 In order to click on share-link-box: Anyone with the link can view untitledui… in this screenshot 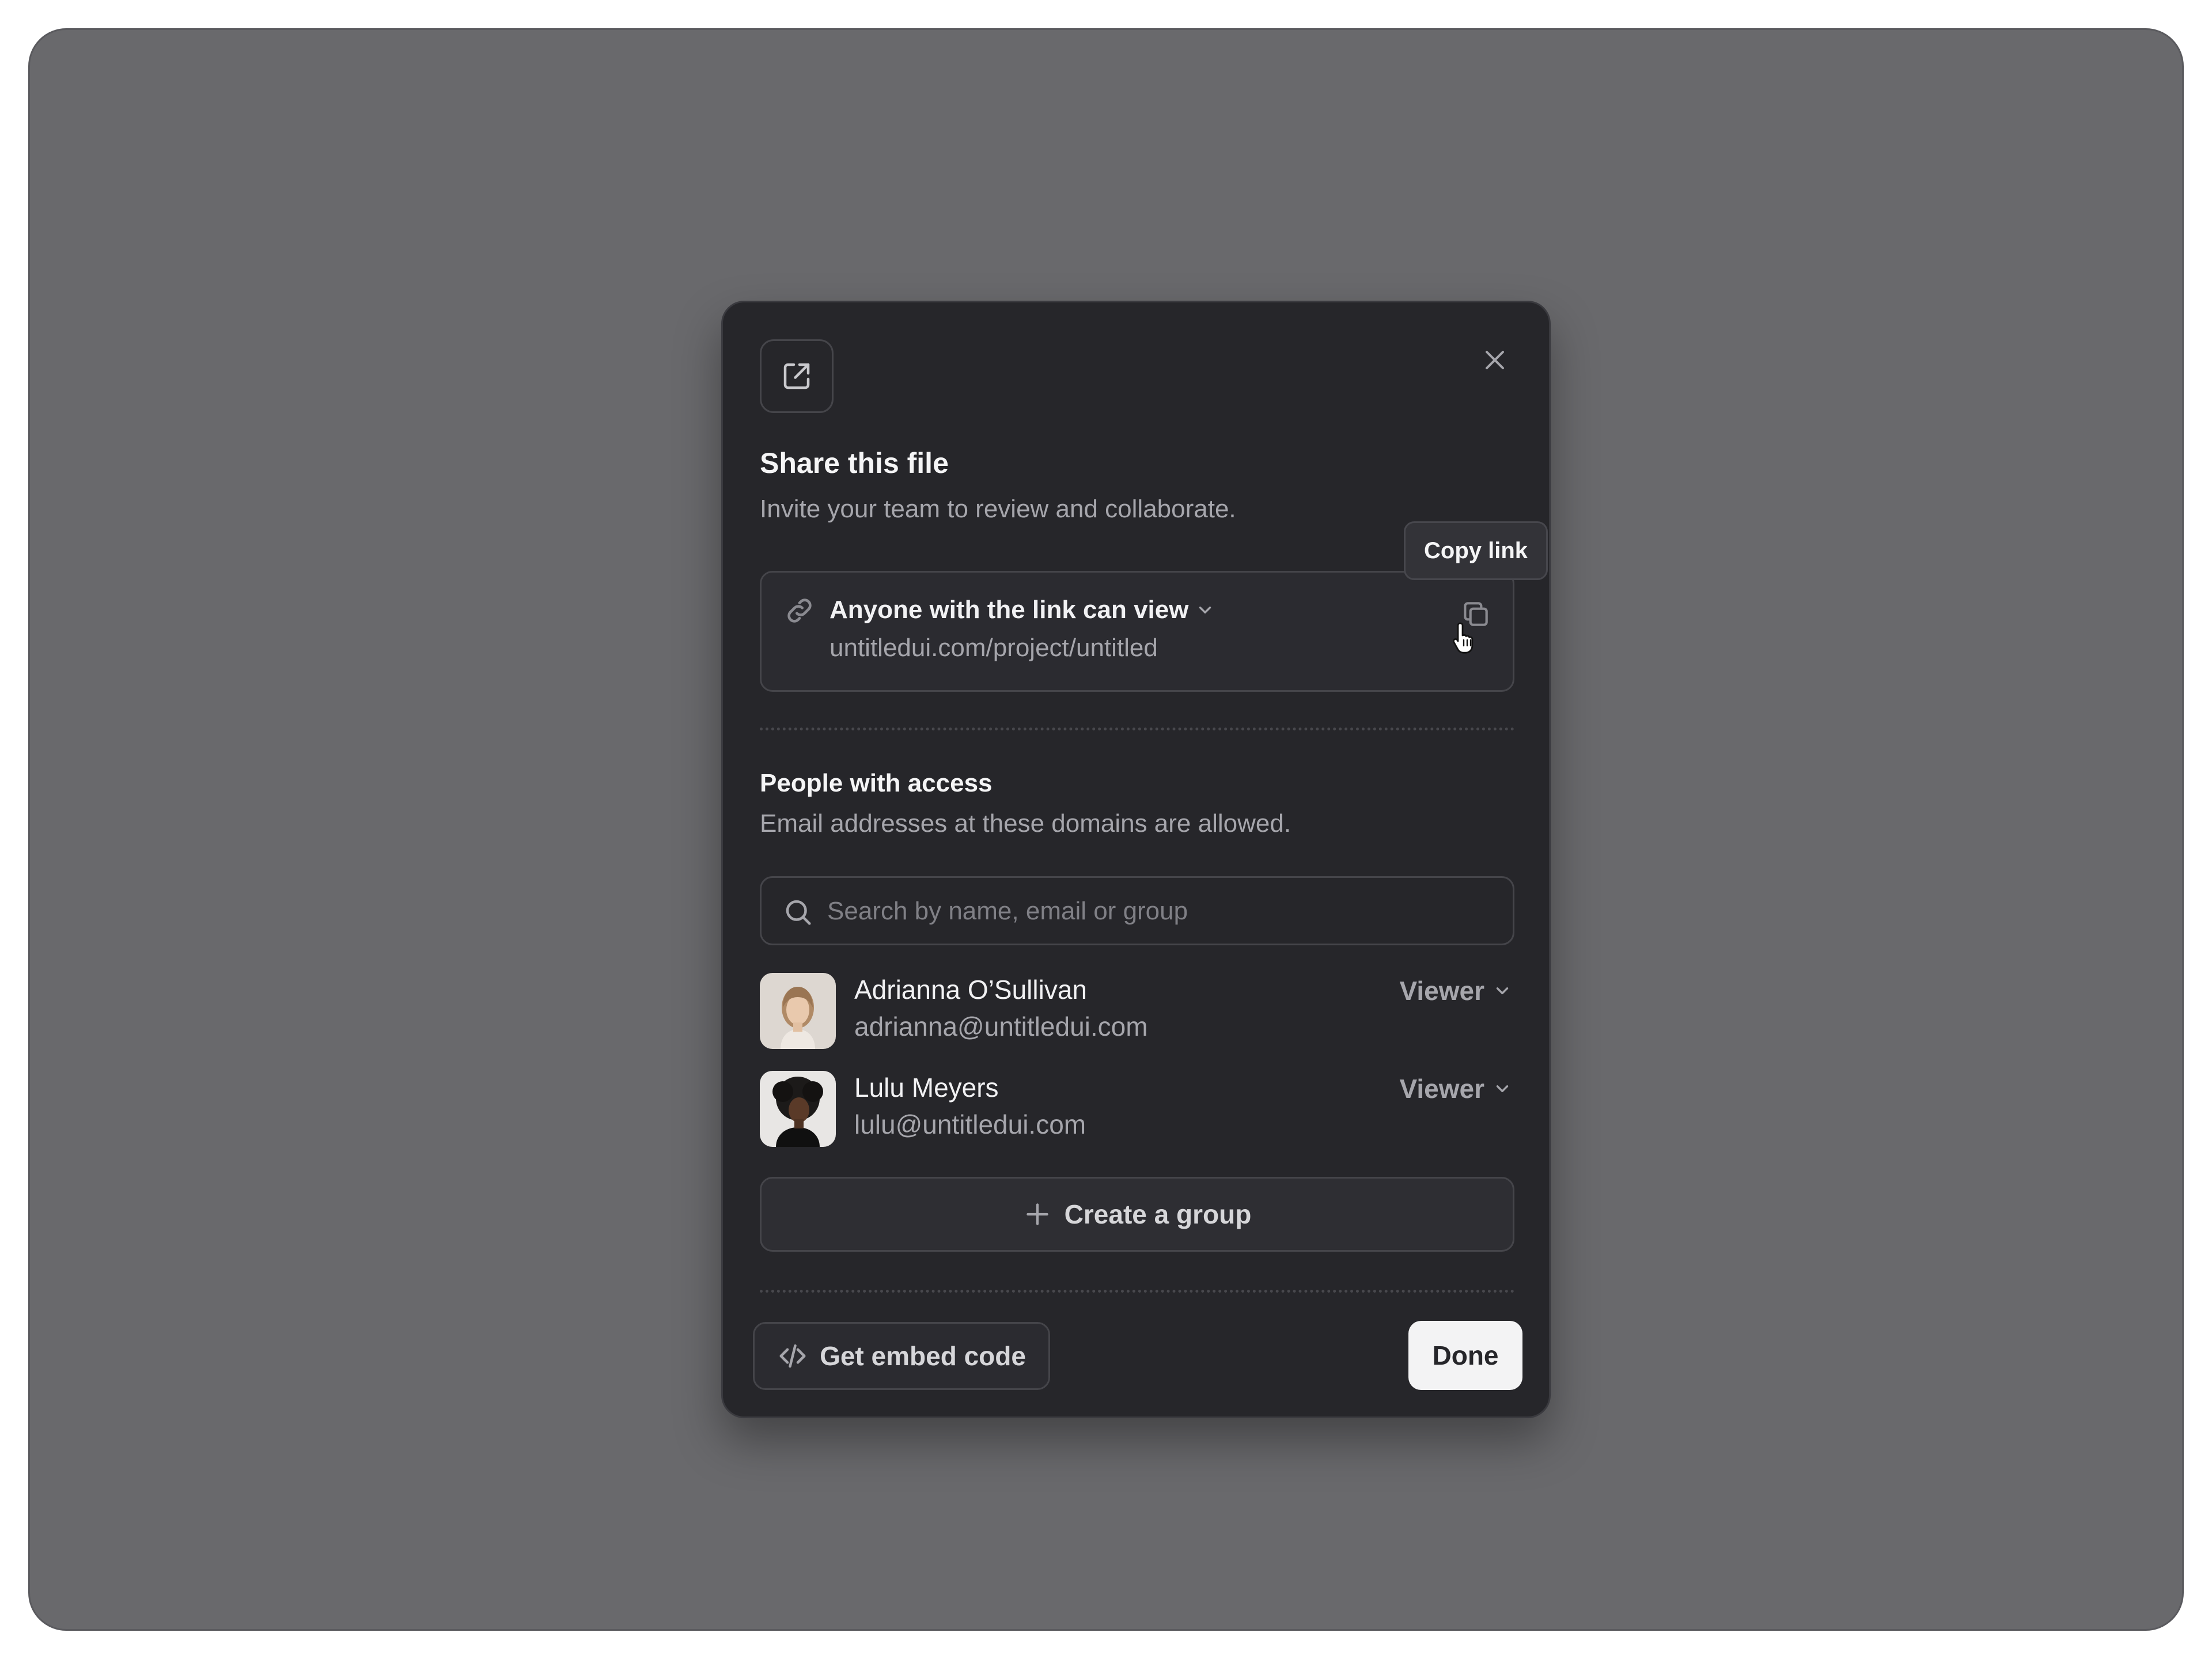, I will do `click(1137, 631)`.